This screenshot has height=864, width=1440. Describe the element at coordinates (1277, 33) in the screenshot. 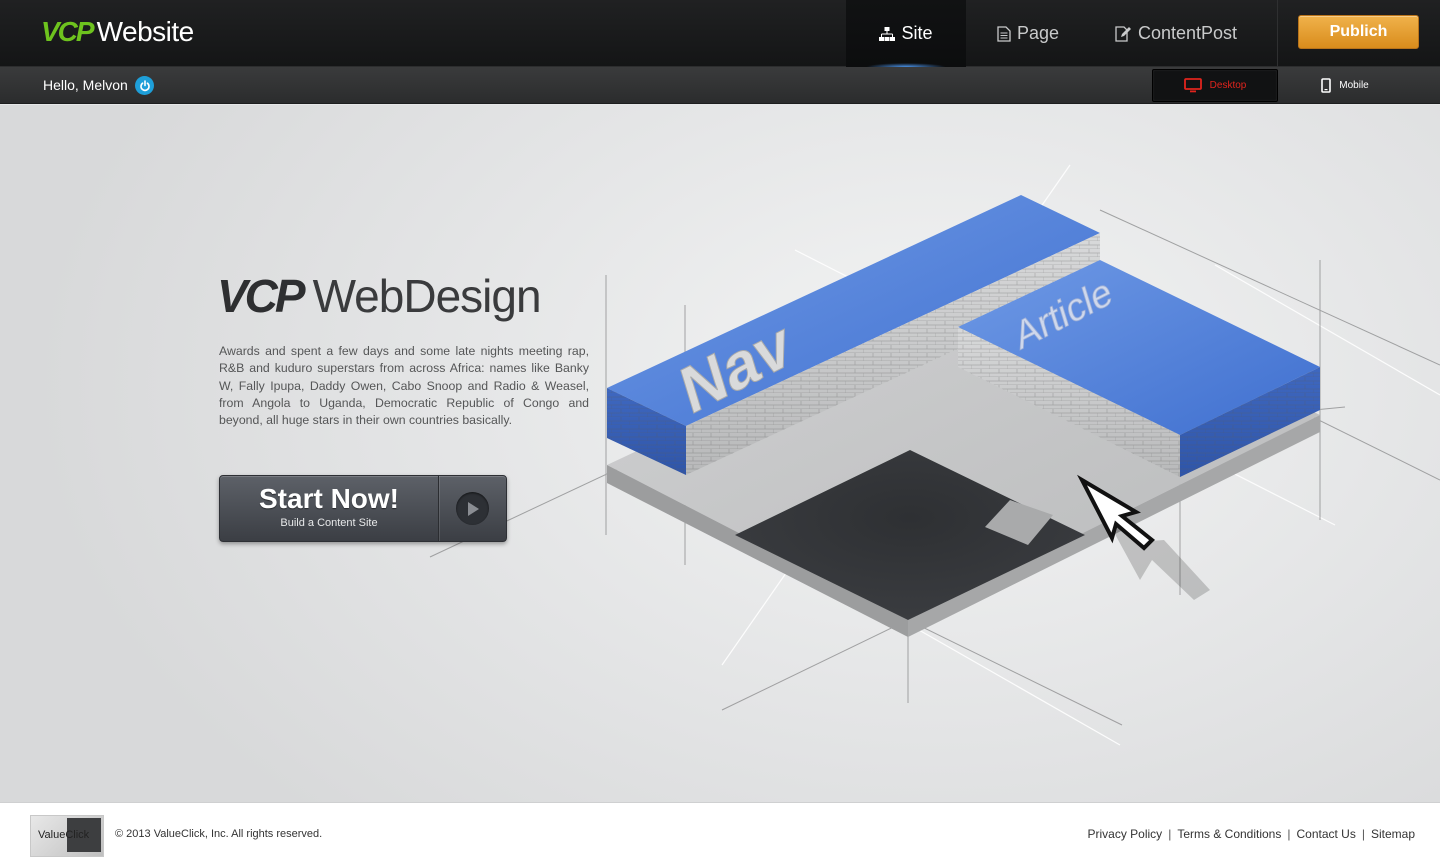

I see `navbar-divider` at that location.